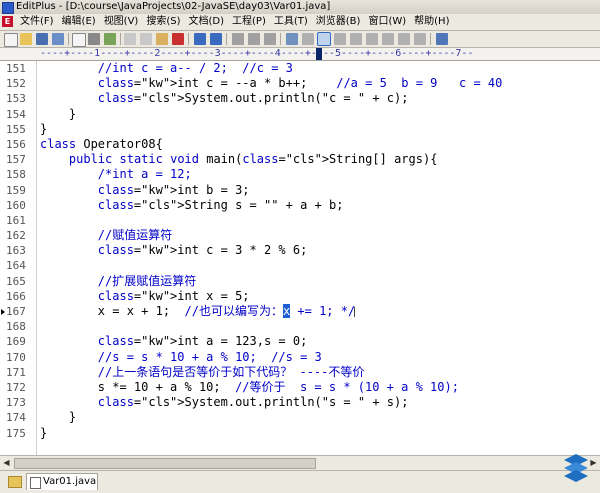 This screenshot has height=493, width=600. What do you see at coordinates (144, 174) in the screenshot?
I see `code-text: /*int a = 12;` at bounding box center [144, 174].